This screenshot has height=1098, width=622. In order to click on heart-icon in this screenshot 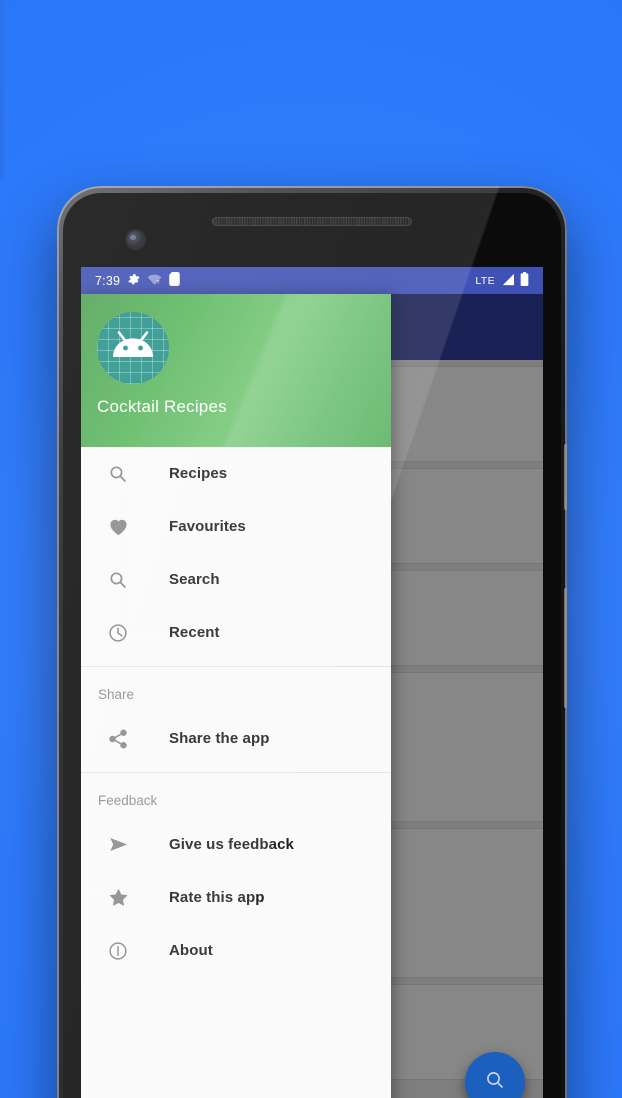, I will do `click(118, 527)`.